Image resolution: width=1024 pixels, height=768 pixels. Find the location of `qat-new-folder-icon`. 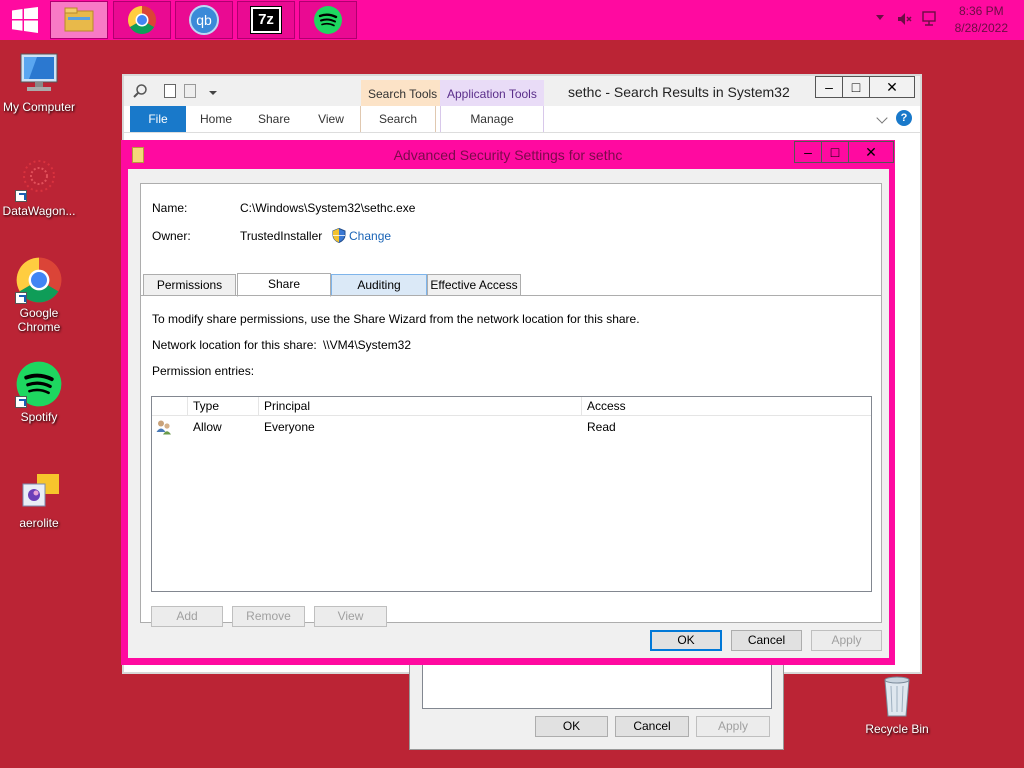

qat-new-folder-icon is located at coordinates (190, 91).